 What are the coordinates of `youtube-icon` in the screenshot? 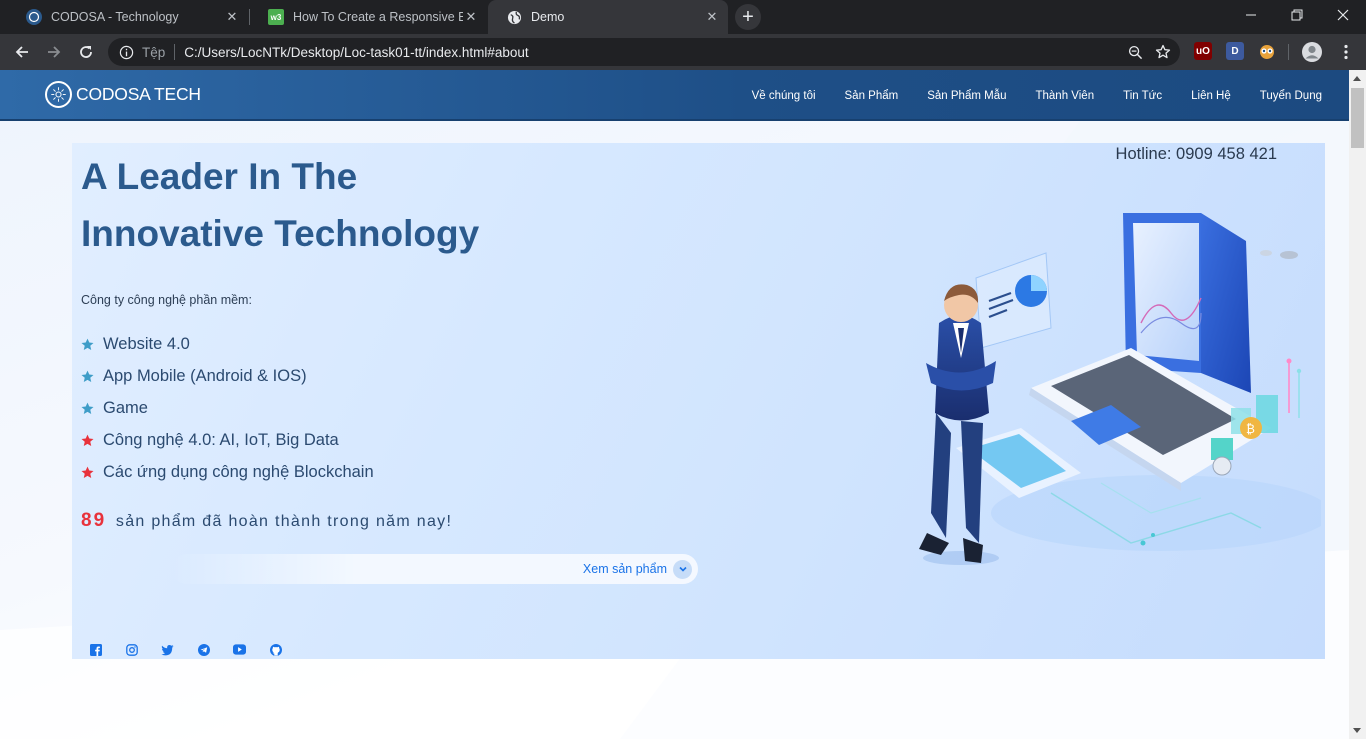 It's located at (239, 649).